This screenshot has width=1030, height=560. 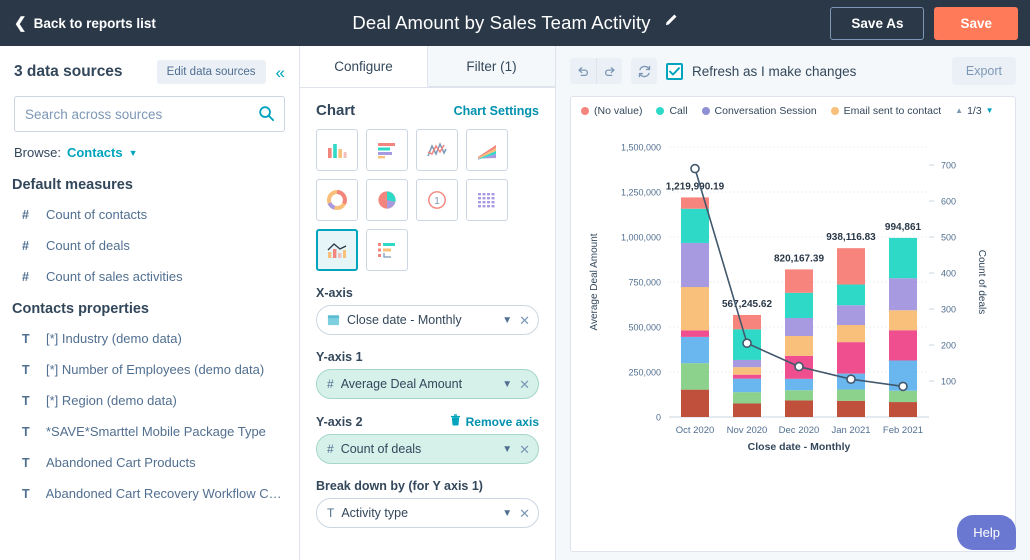 I want to click on clear-break-down-by-icon: ✕, so click(x=524, y=513).